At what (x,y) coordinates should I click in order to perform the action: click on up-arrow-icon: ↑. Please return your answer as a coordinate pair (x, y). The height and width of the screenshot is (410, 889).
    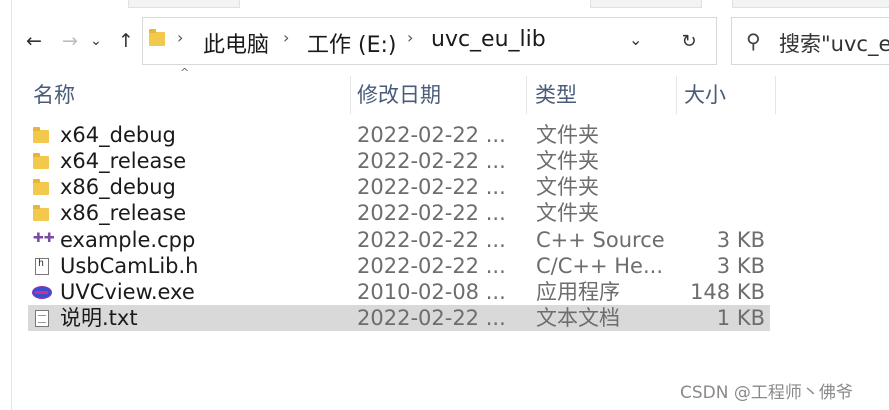
    Looking at the image, I should click on (126, 41).